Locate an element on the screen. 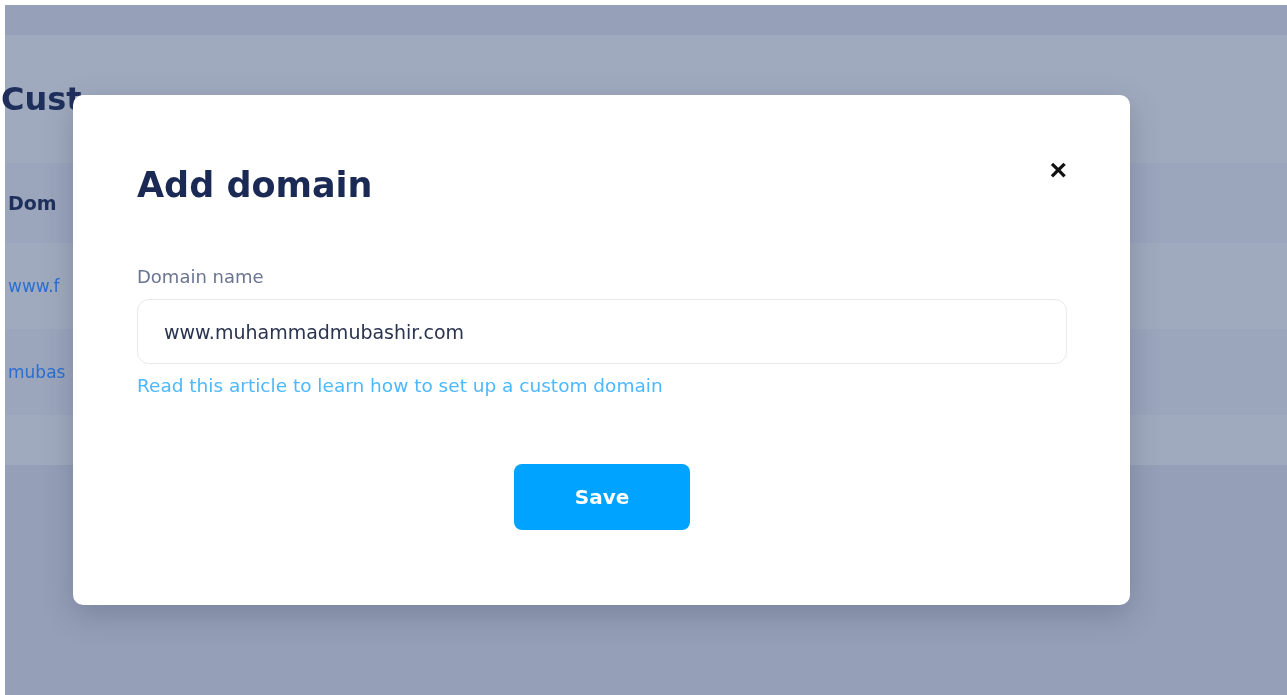 The image size is (1287, 695). dialog-title: Add domain is located at coordinates (255, 185).